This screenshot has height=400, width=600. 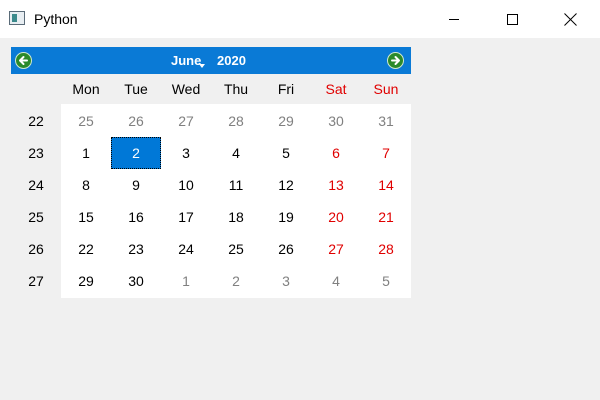 I want to click on week-number: 23, so click(x=36, y=153).